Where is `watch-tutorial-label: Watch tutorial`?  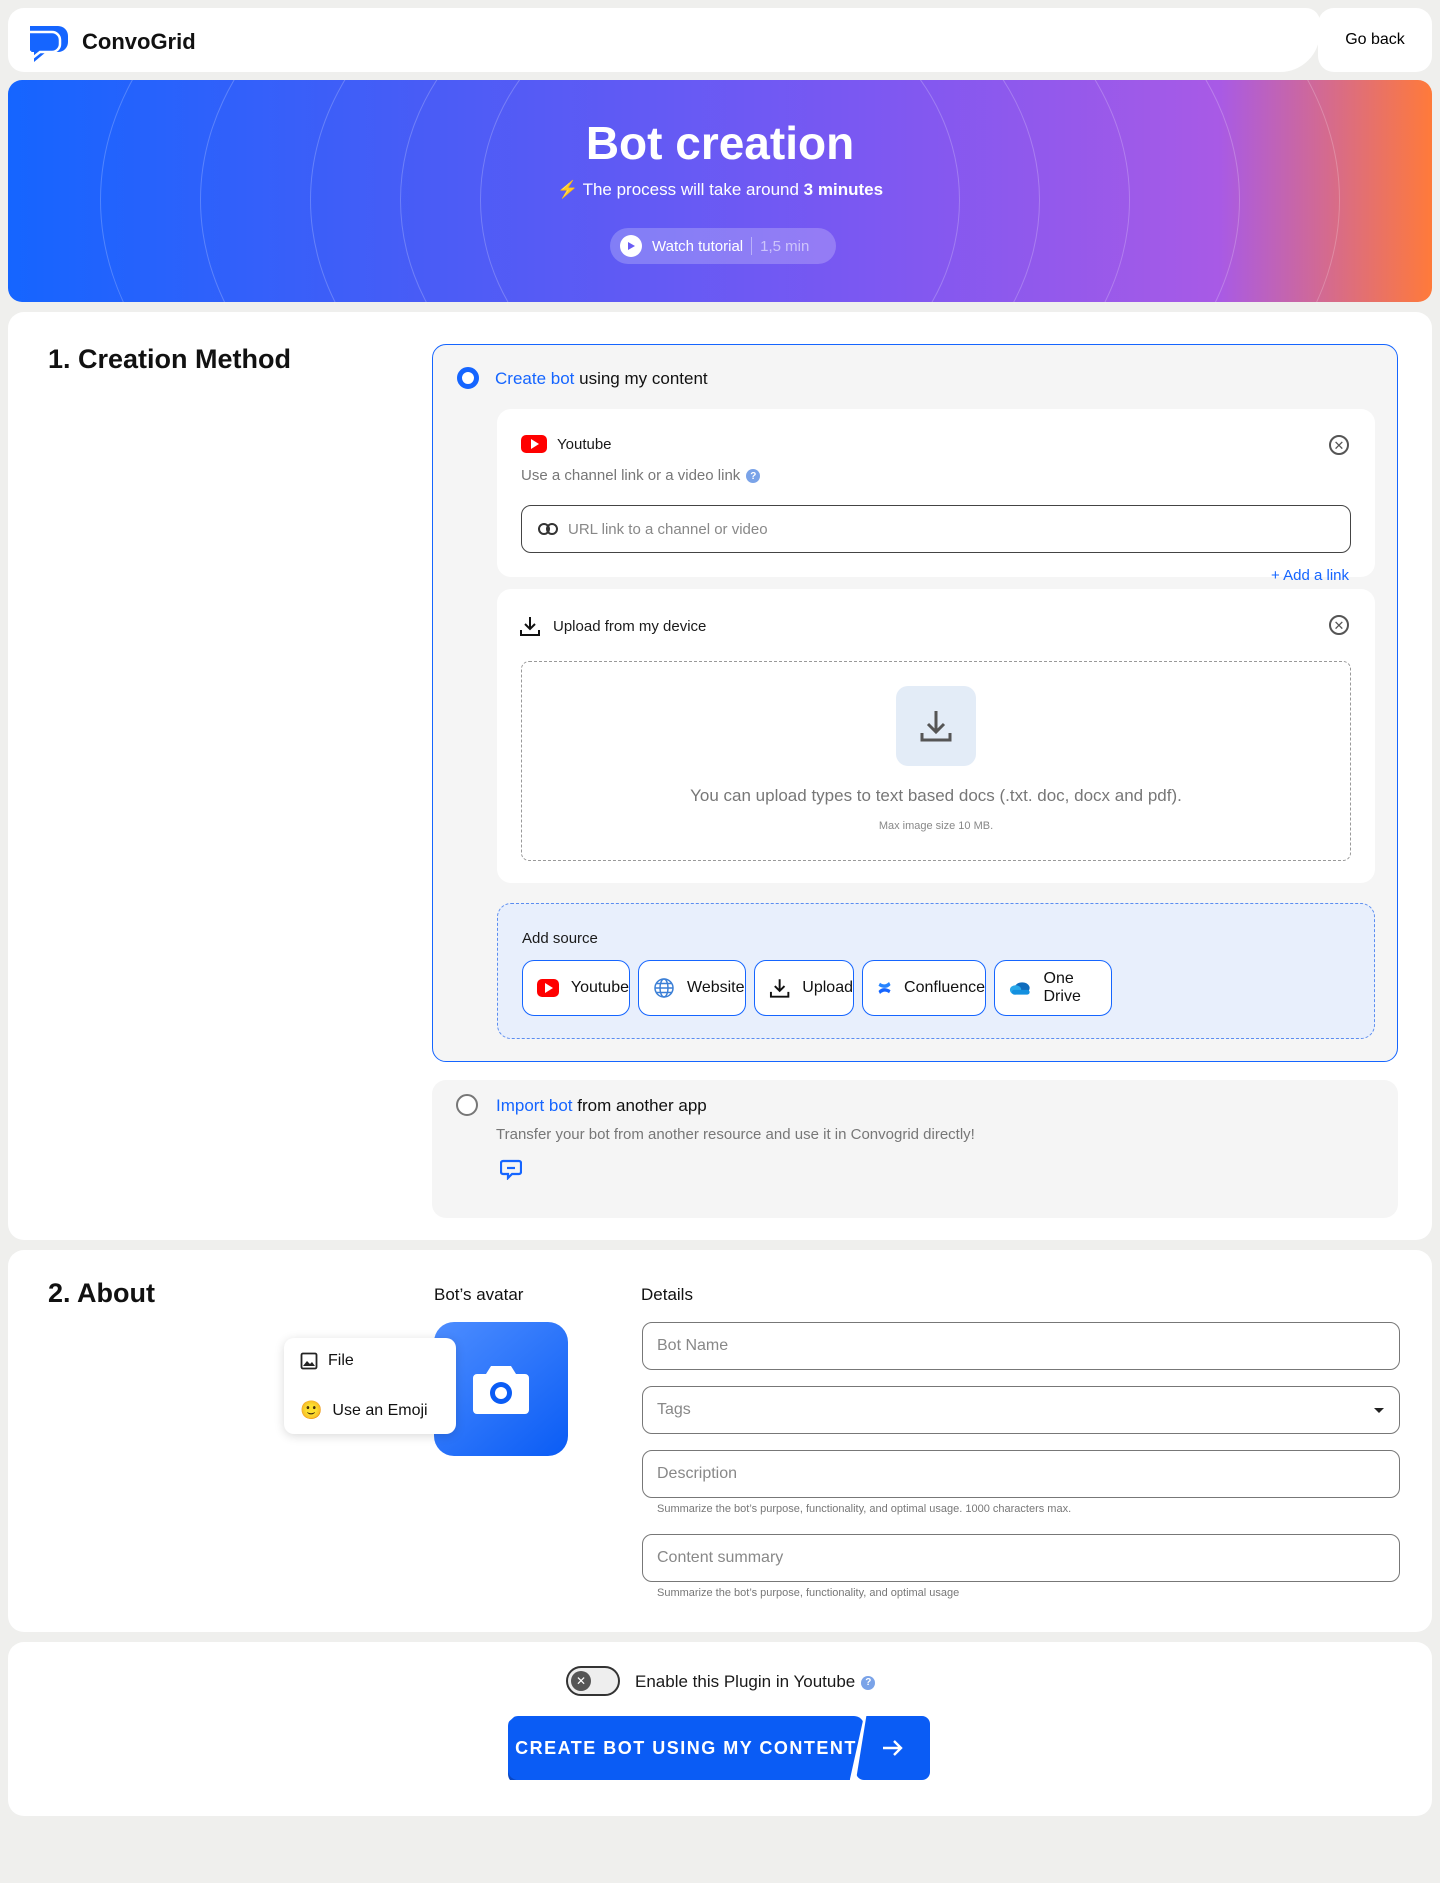
watch-tutorial-label: Watch tutorial is located at coordinates (698, 246).